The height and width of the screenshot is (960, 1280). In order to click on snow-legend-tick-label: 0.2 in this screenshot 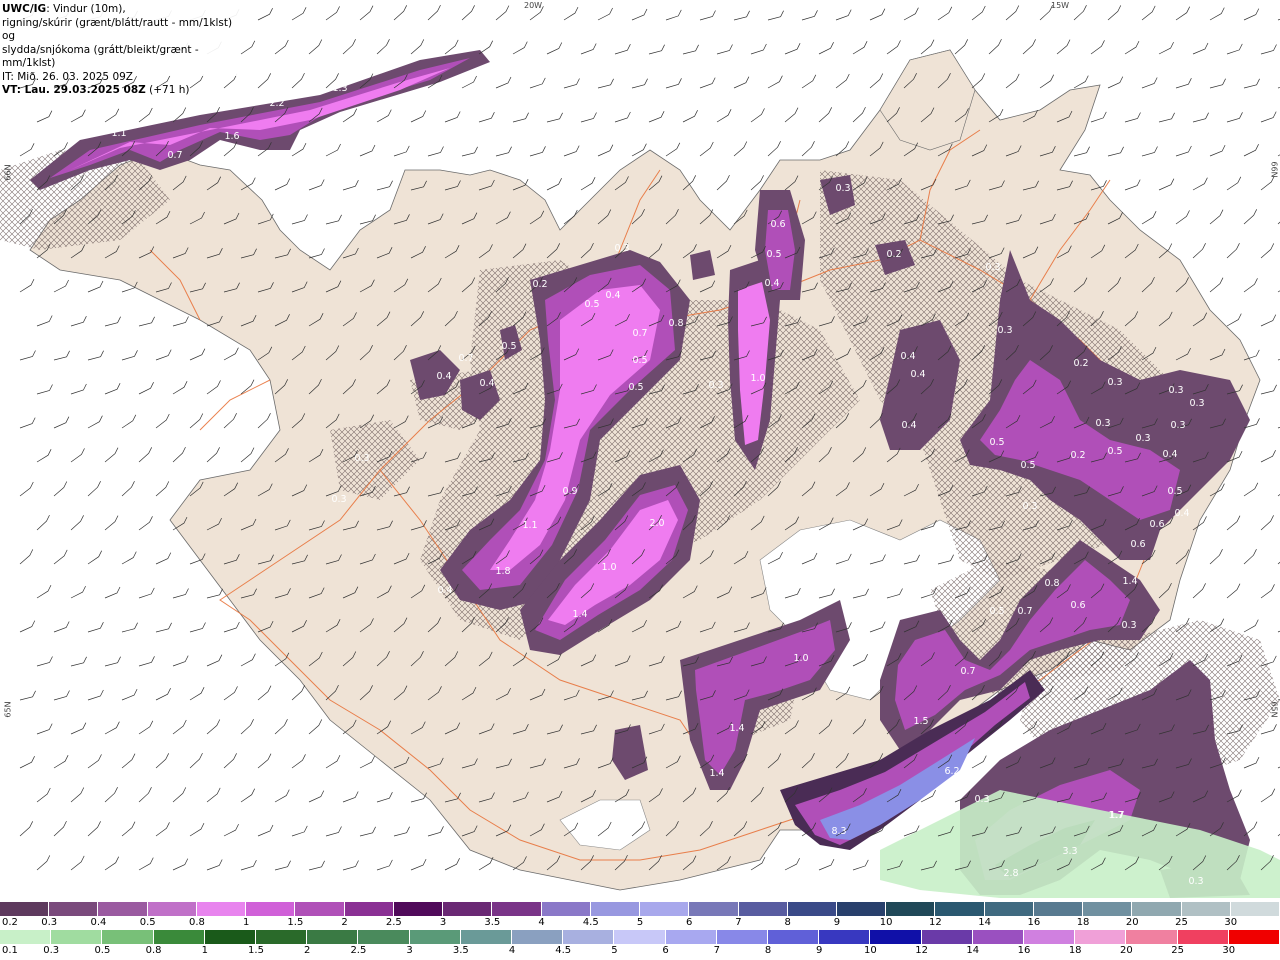, I will do `click(10, 922)`.